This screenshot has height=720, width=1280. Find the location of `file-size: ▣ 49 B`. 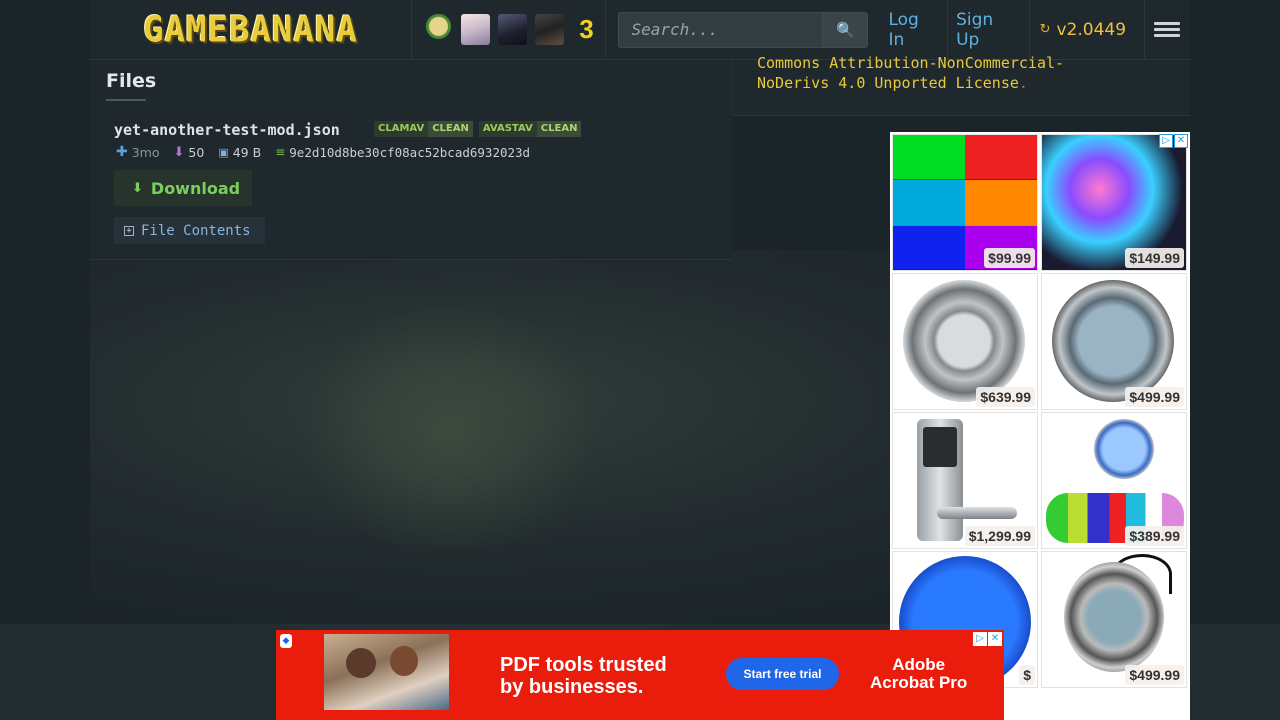

file-size: ▣ 49 B is located at coordinates (240, 152).